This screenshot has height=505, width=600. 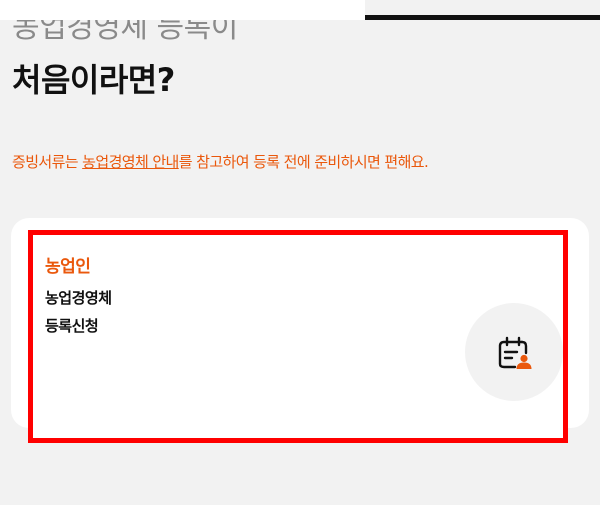 I want to click on card-icon-circle, so click(x=514, y=352).